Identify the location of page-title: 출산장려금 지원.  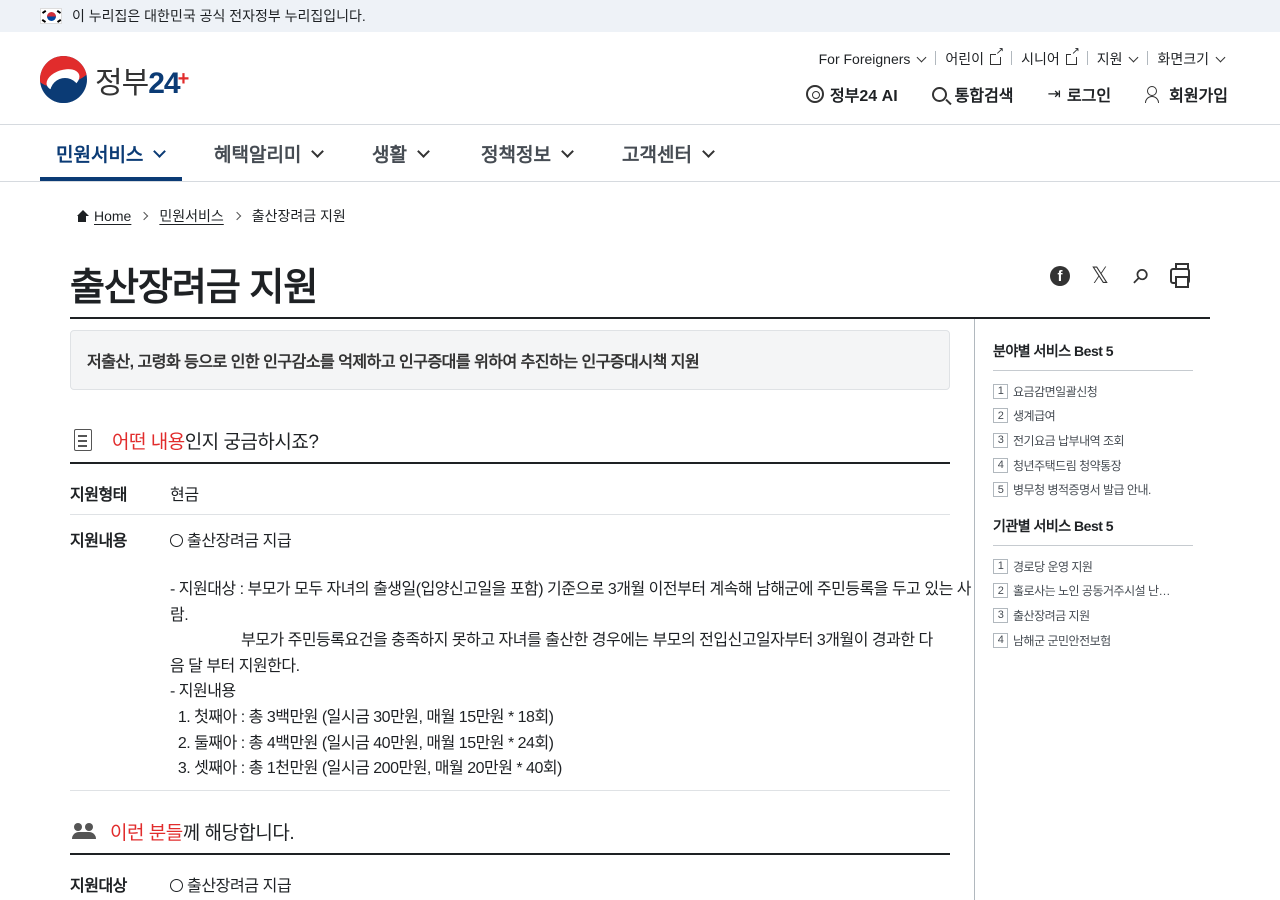
(194, 288).